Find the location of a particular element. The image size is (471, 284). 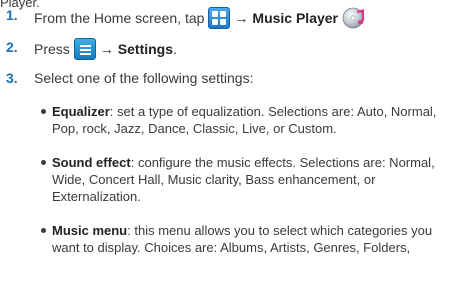

step-content: Select one of the following settings: is located at coordinates (143, 78).